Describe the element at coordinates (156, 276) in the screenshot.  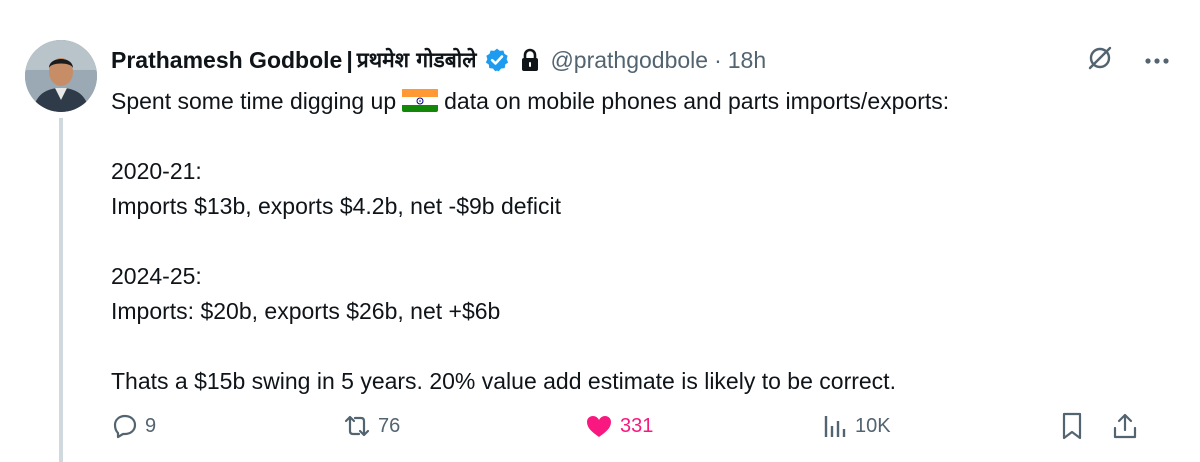
I see `tweet-line-4: 2024-25:` at that location.